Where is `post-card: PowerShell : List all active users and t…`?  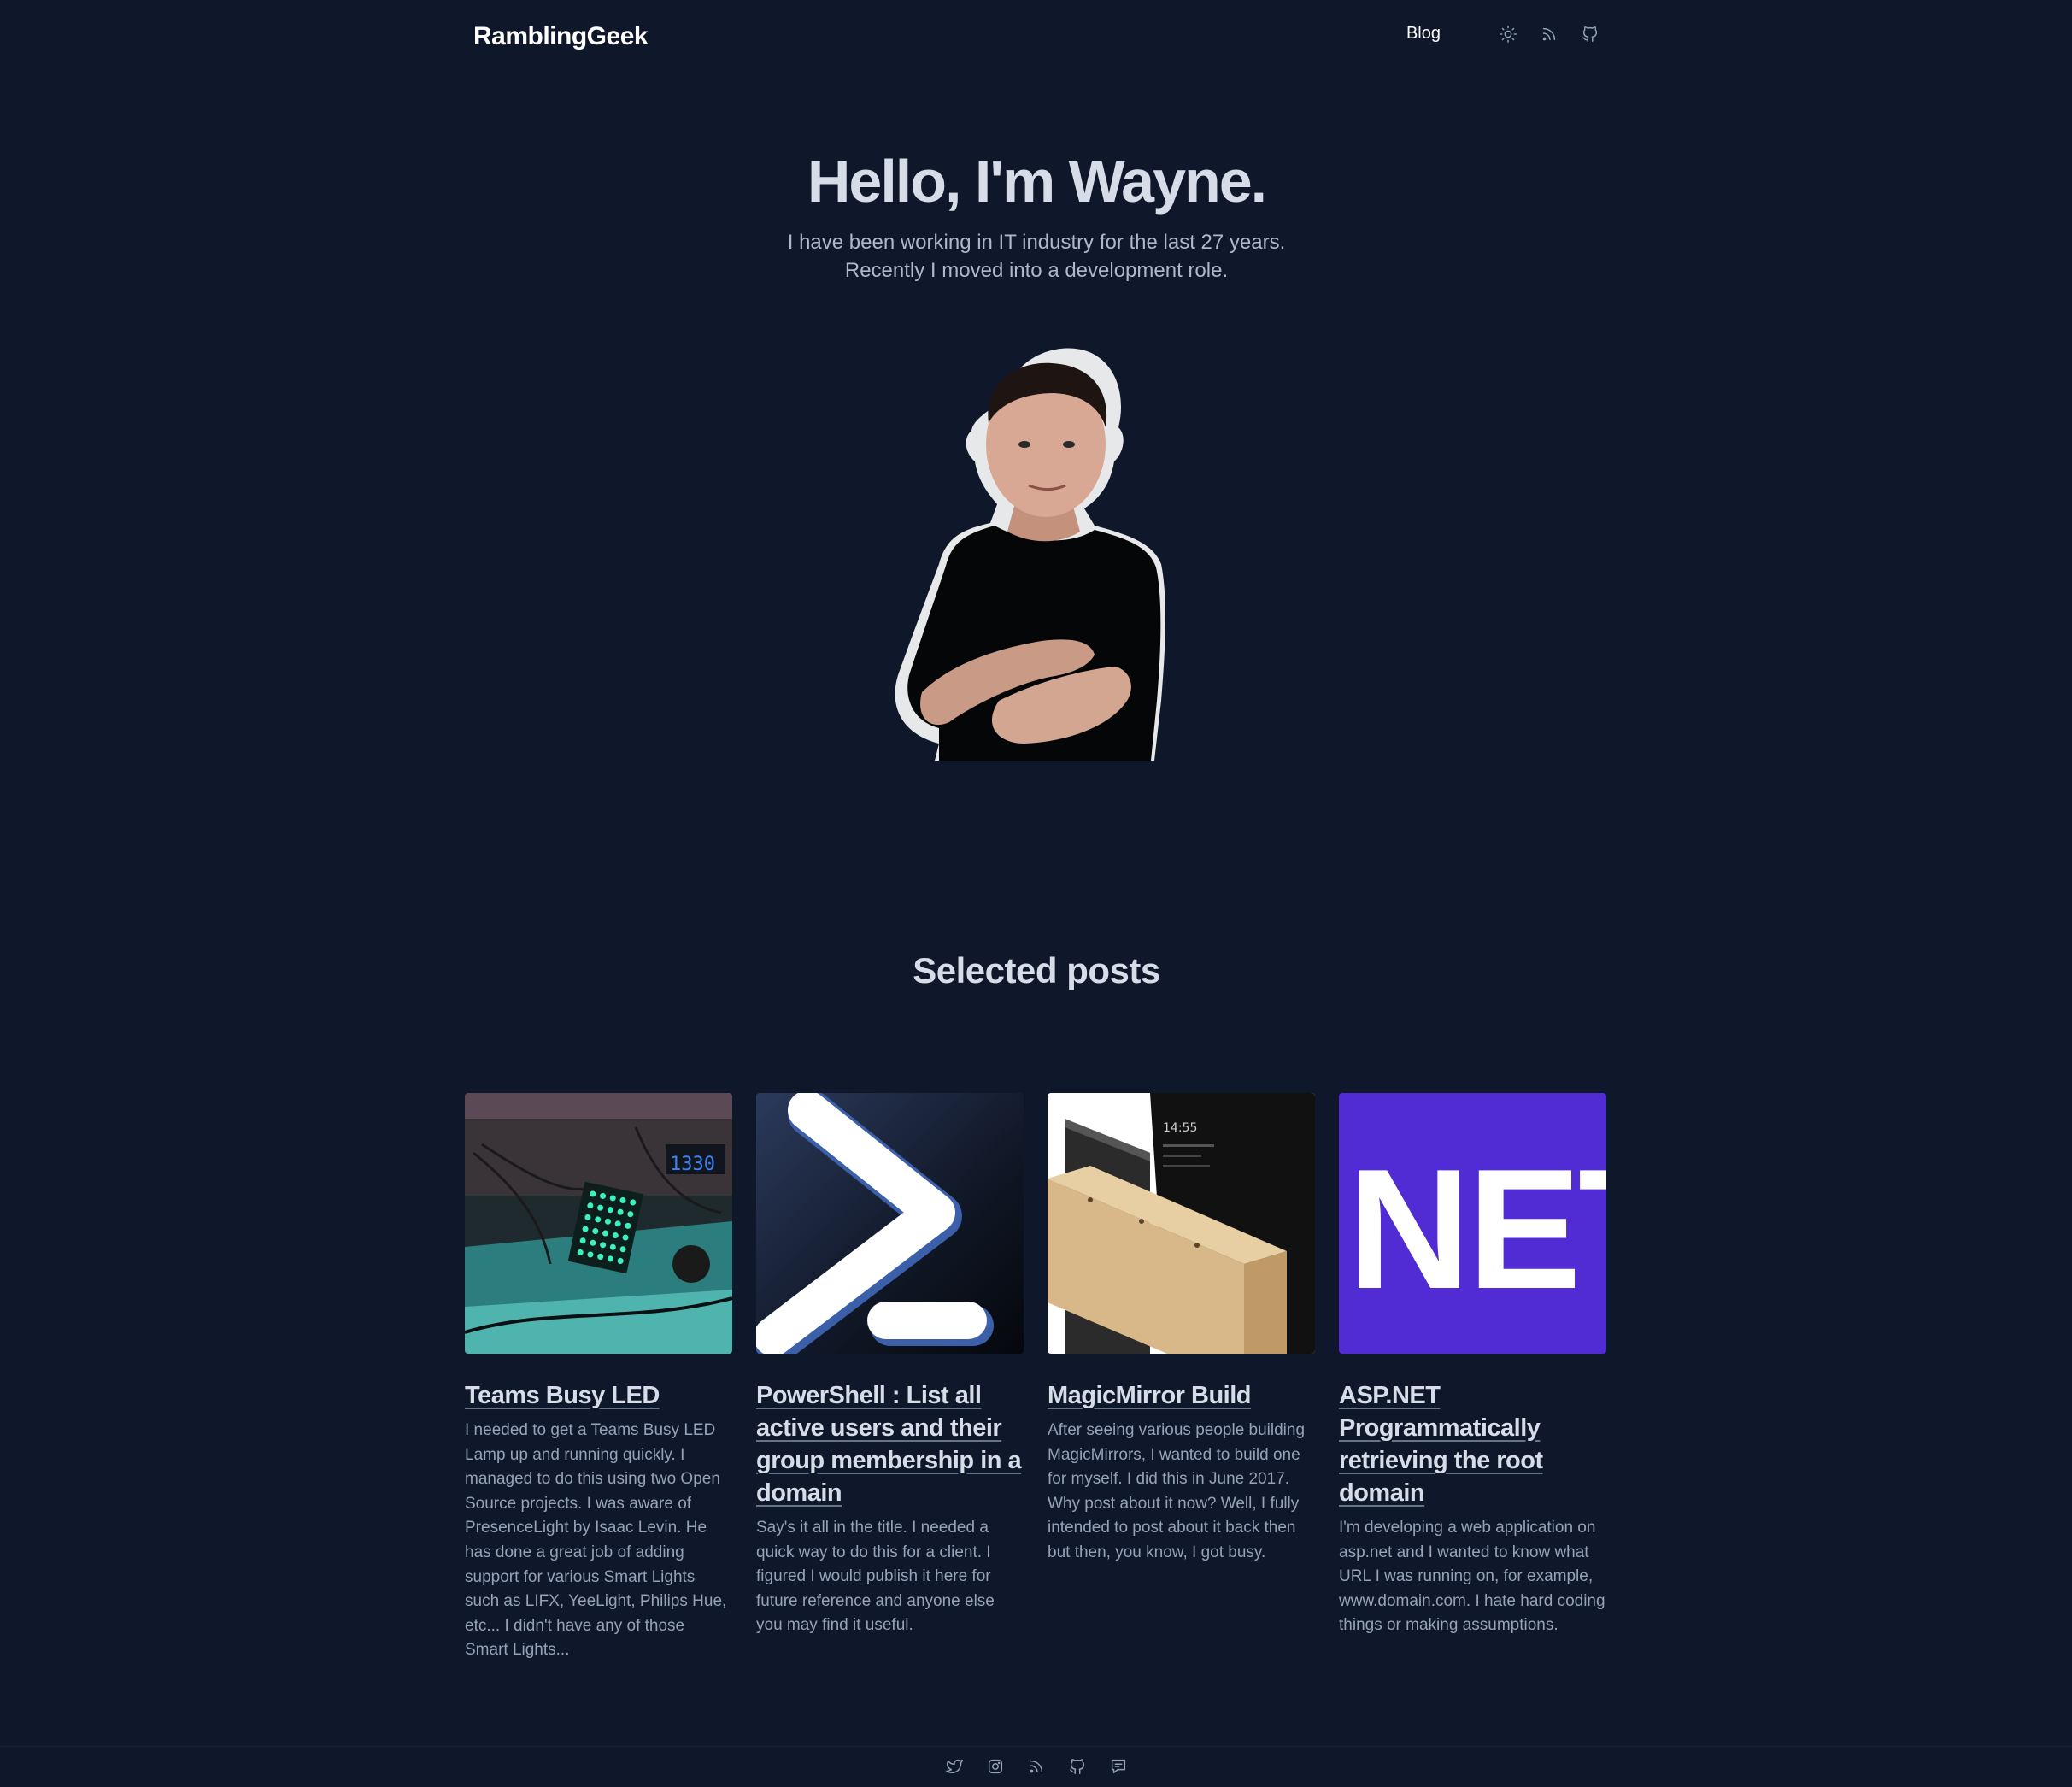
post-card: PowerShell : List all active users and t… is located at coordinates (890, 1378).